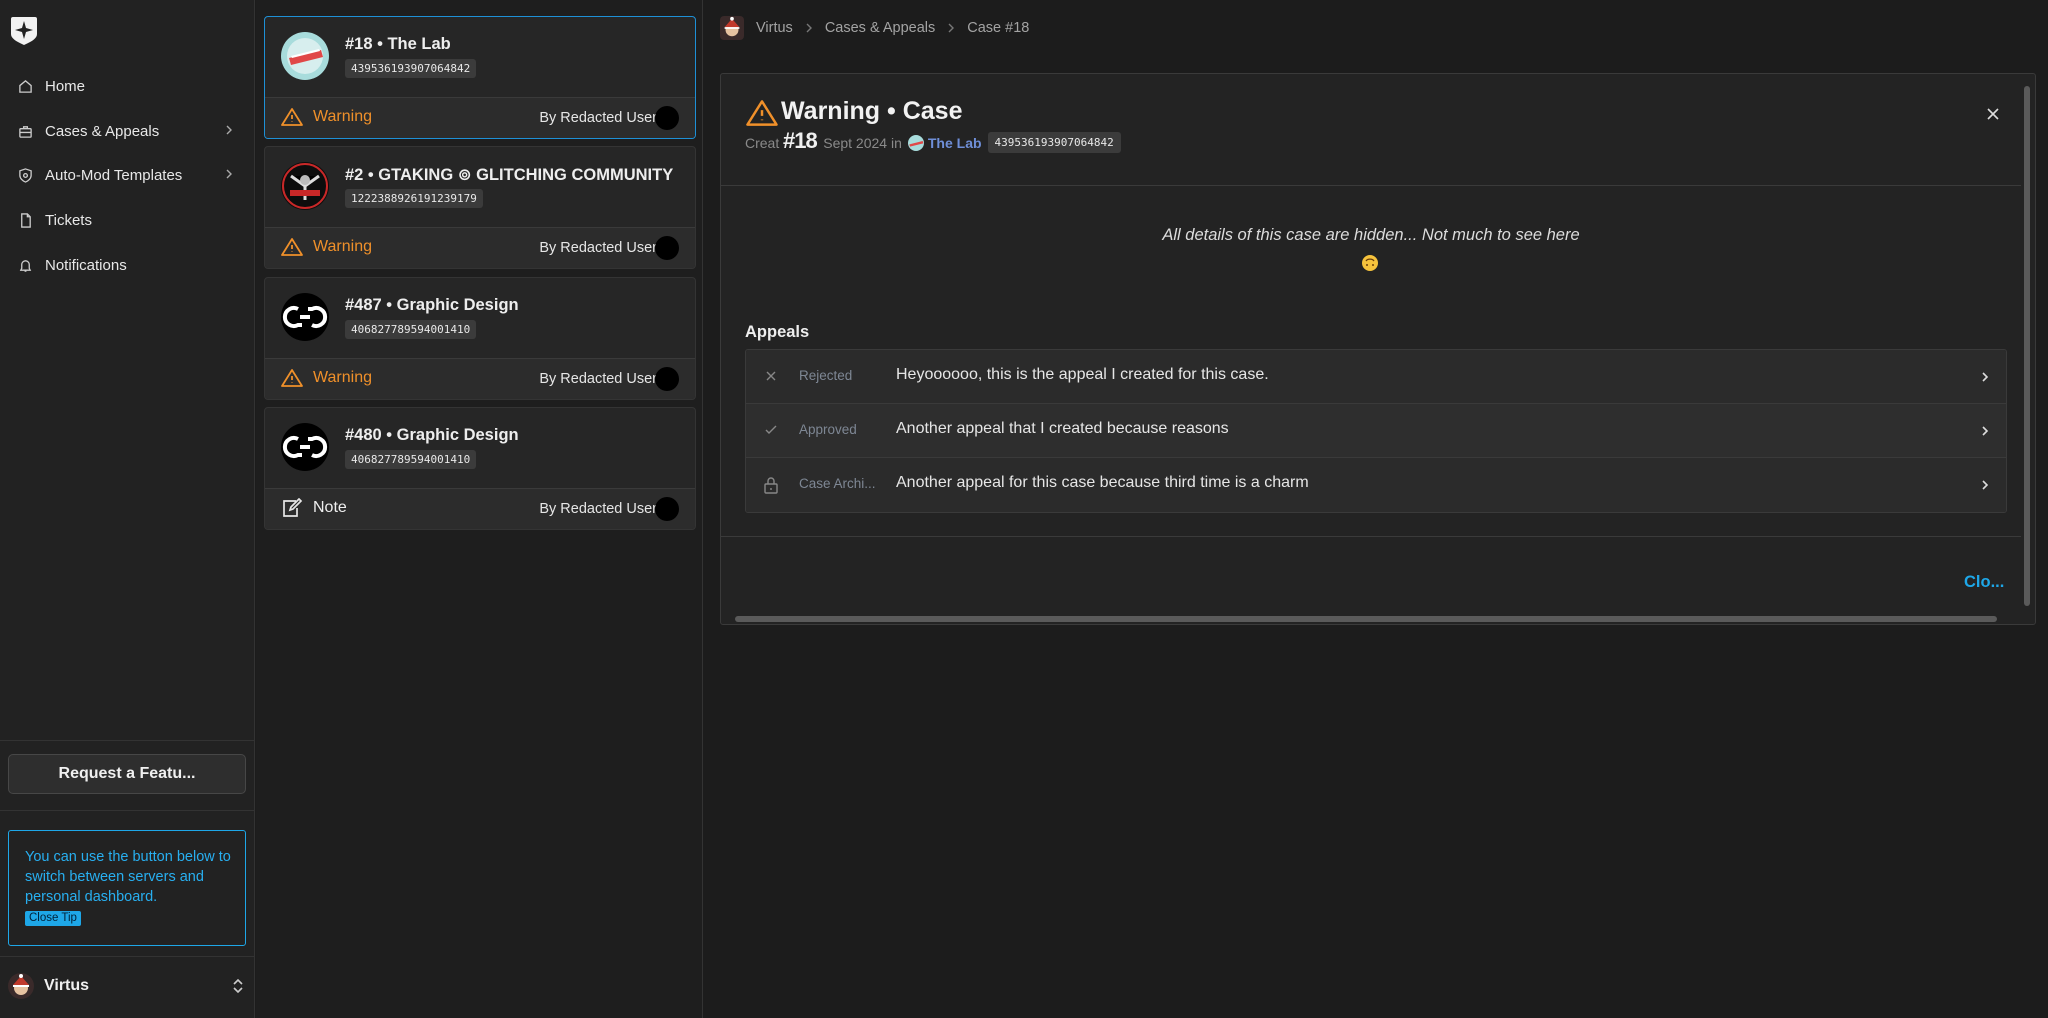 The image size is (2048, 1018). Describe the element at coordinates (800, 140) in the screenshot. I see `case-number-overlay: #18` at that location.